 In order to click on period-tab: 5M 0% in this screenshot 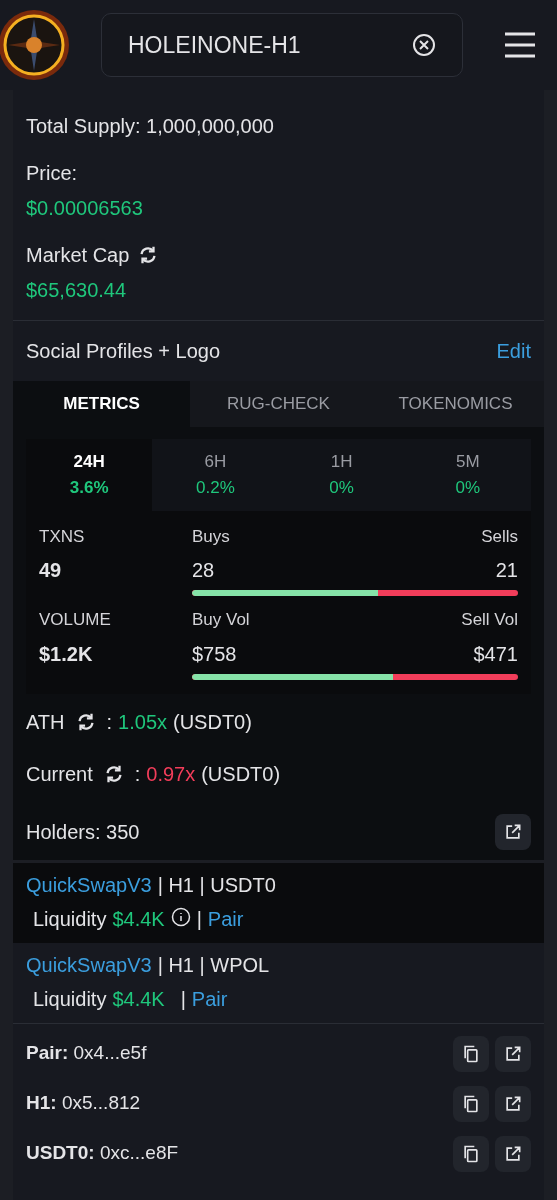, I will do `click(467, 475)`.